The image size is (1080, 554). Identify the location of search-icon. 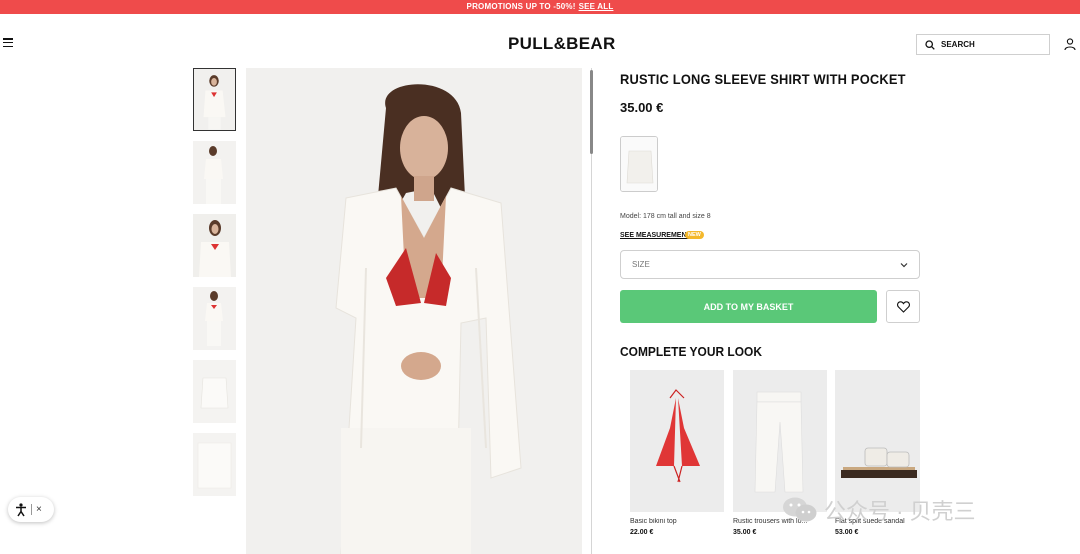
(930, 44).